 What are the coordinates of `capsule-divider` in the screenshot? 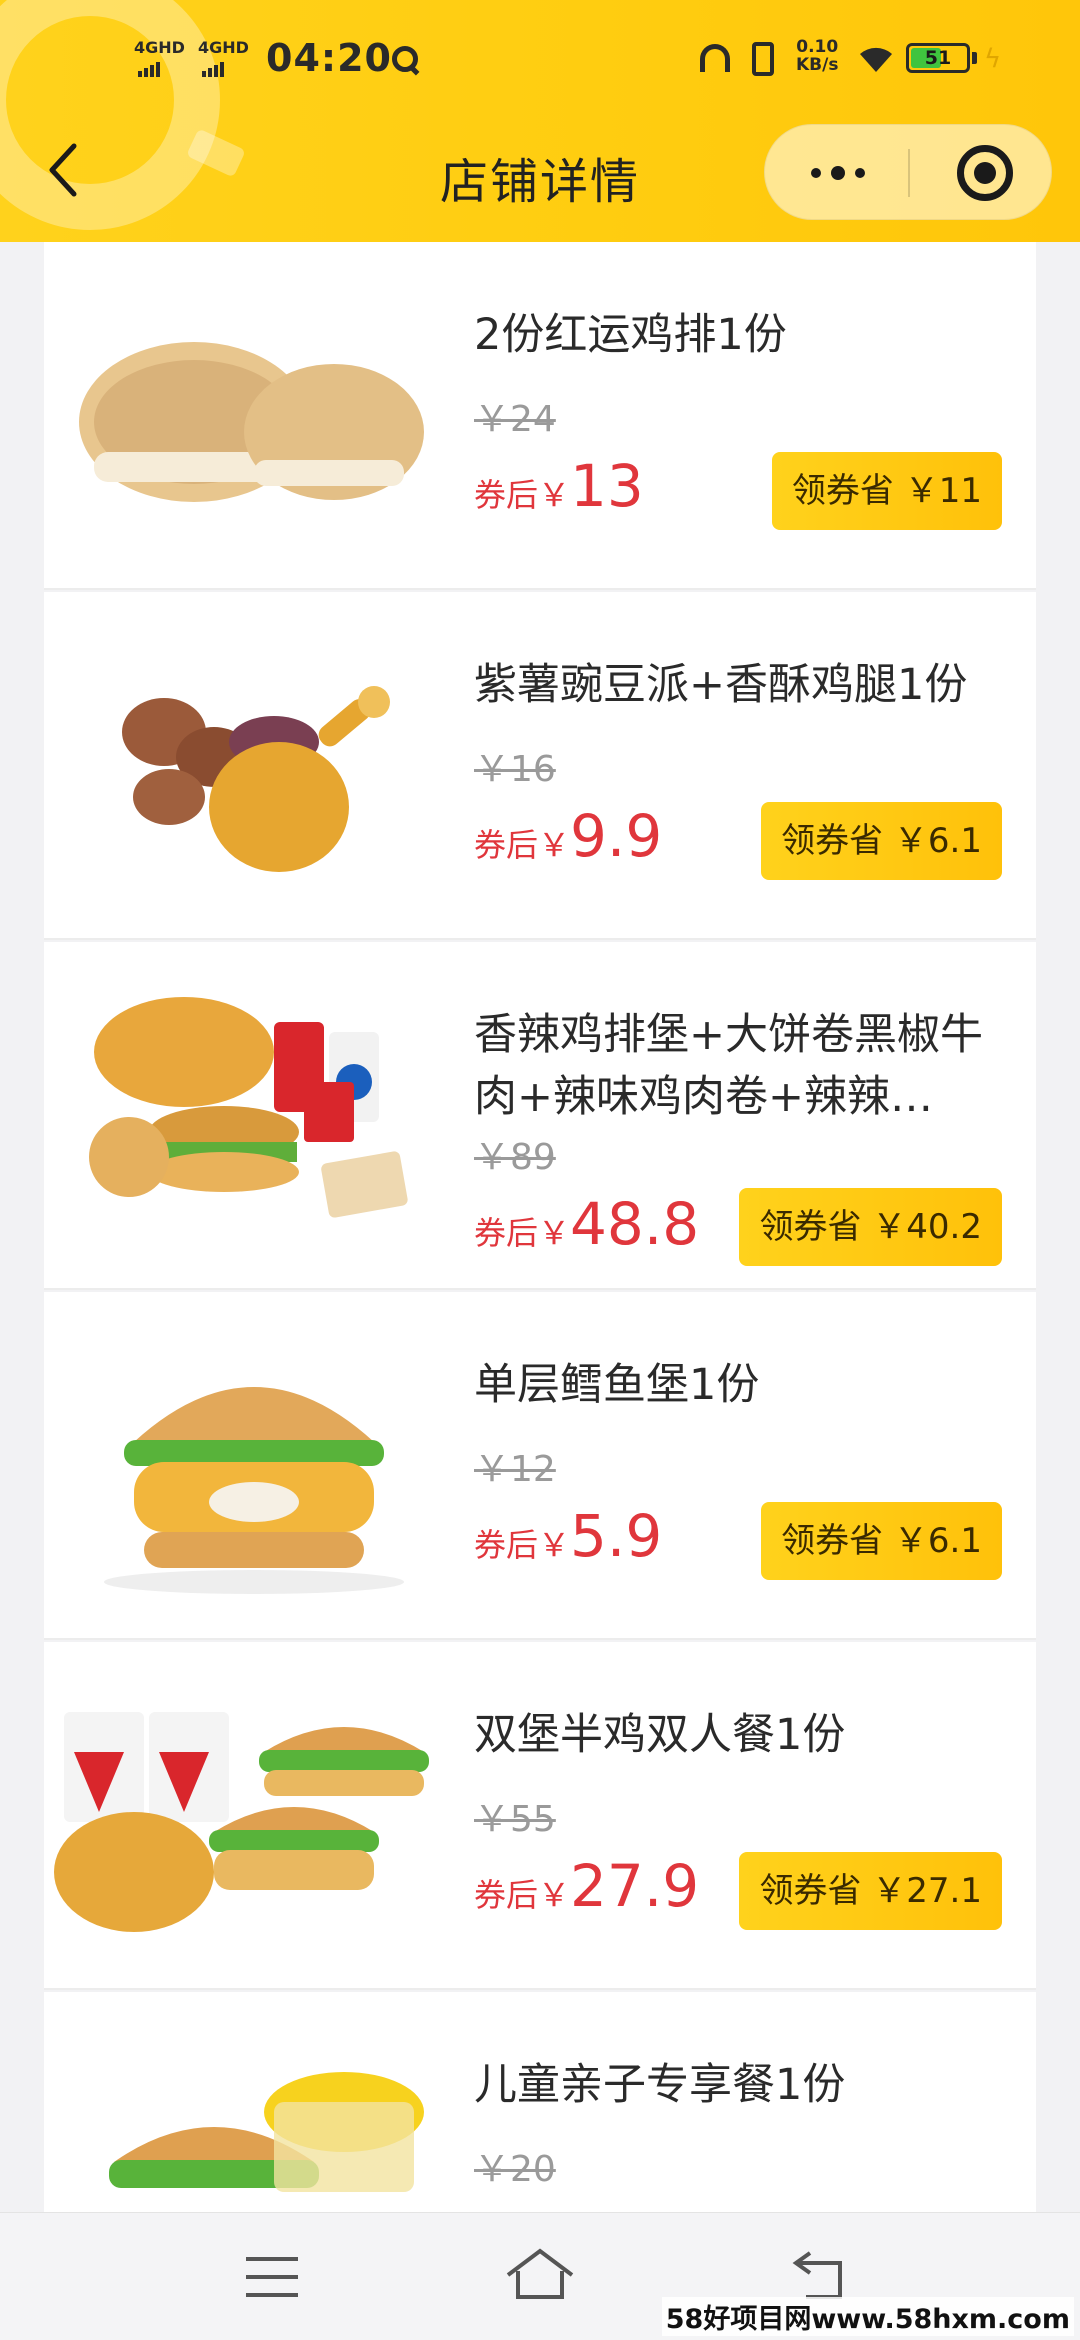 It's located at (909, 173).